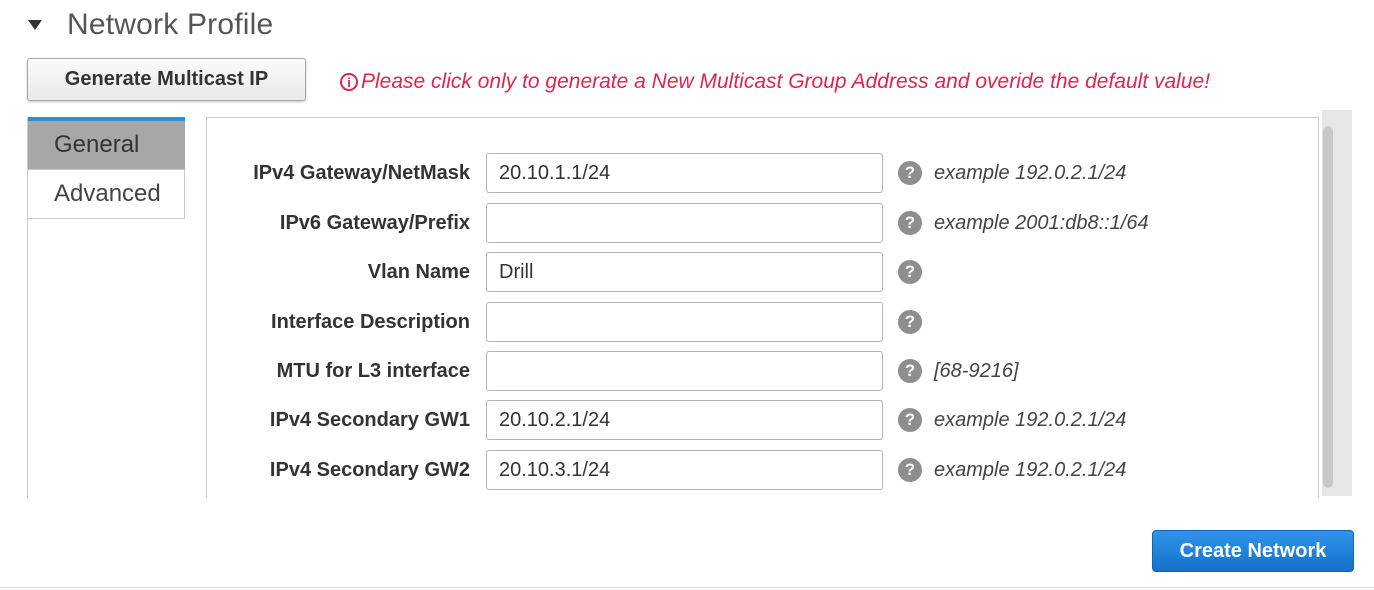  I want to click on tab-list: General Advanced, so click(106, 307).